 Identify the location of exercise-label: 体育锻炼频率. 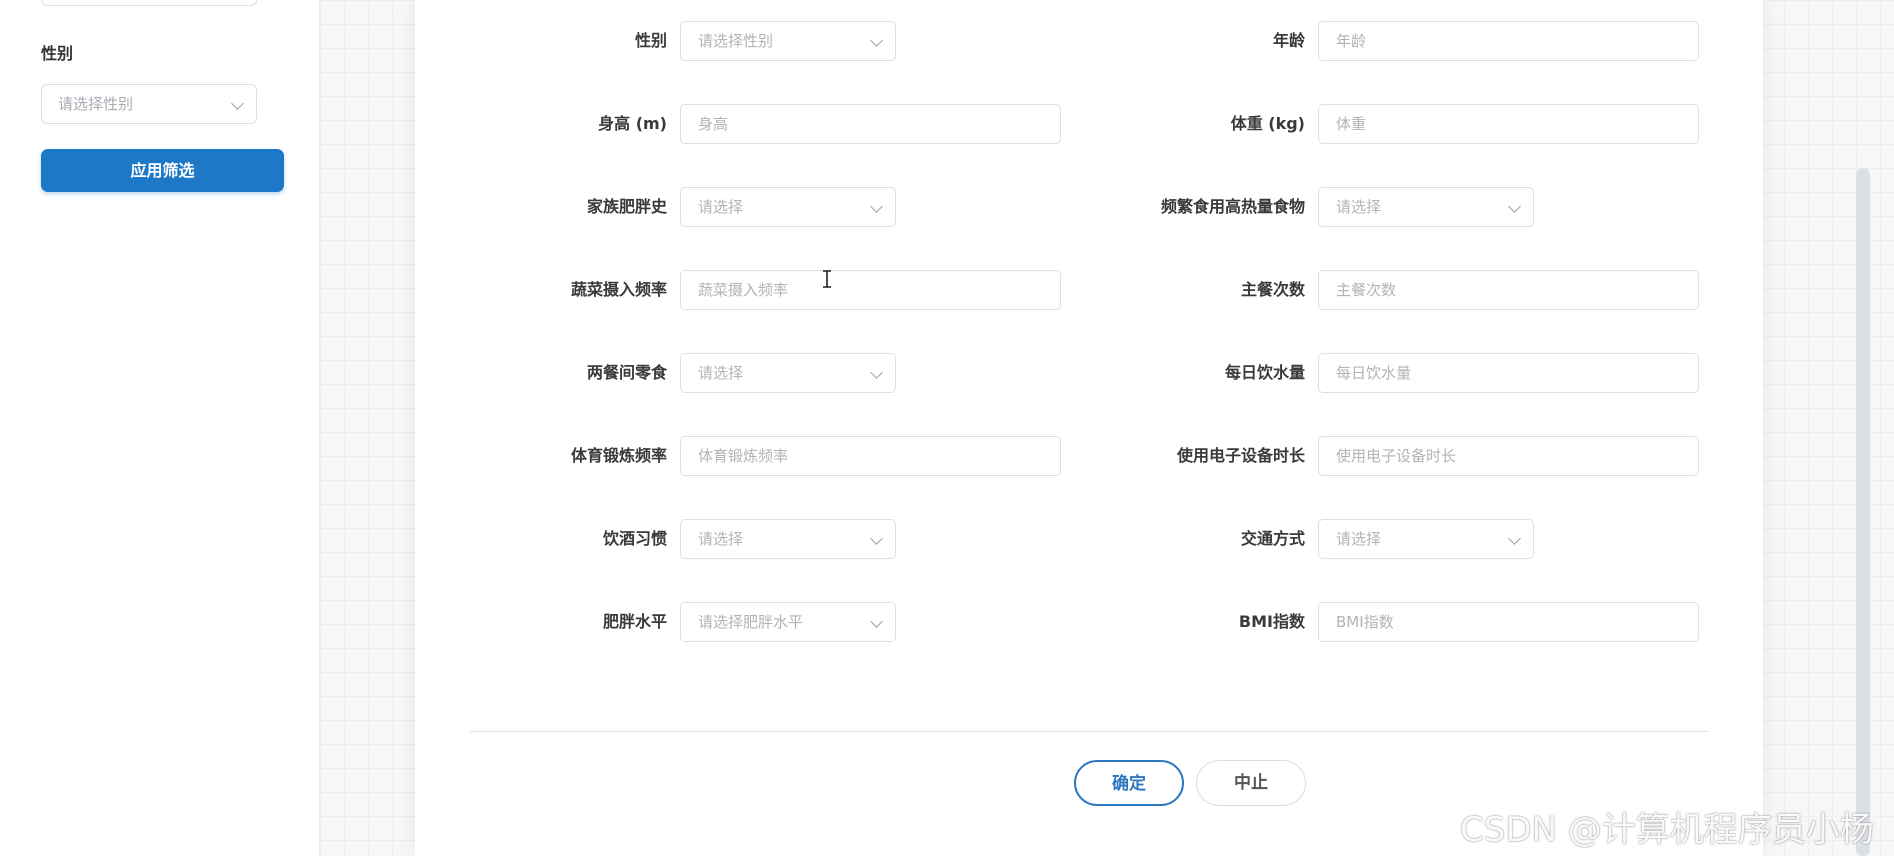
(618, 455).